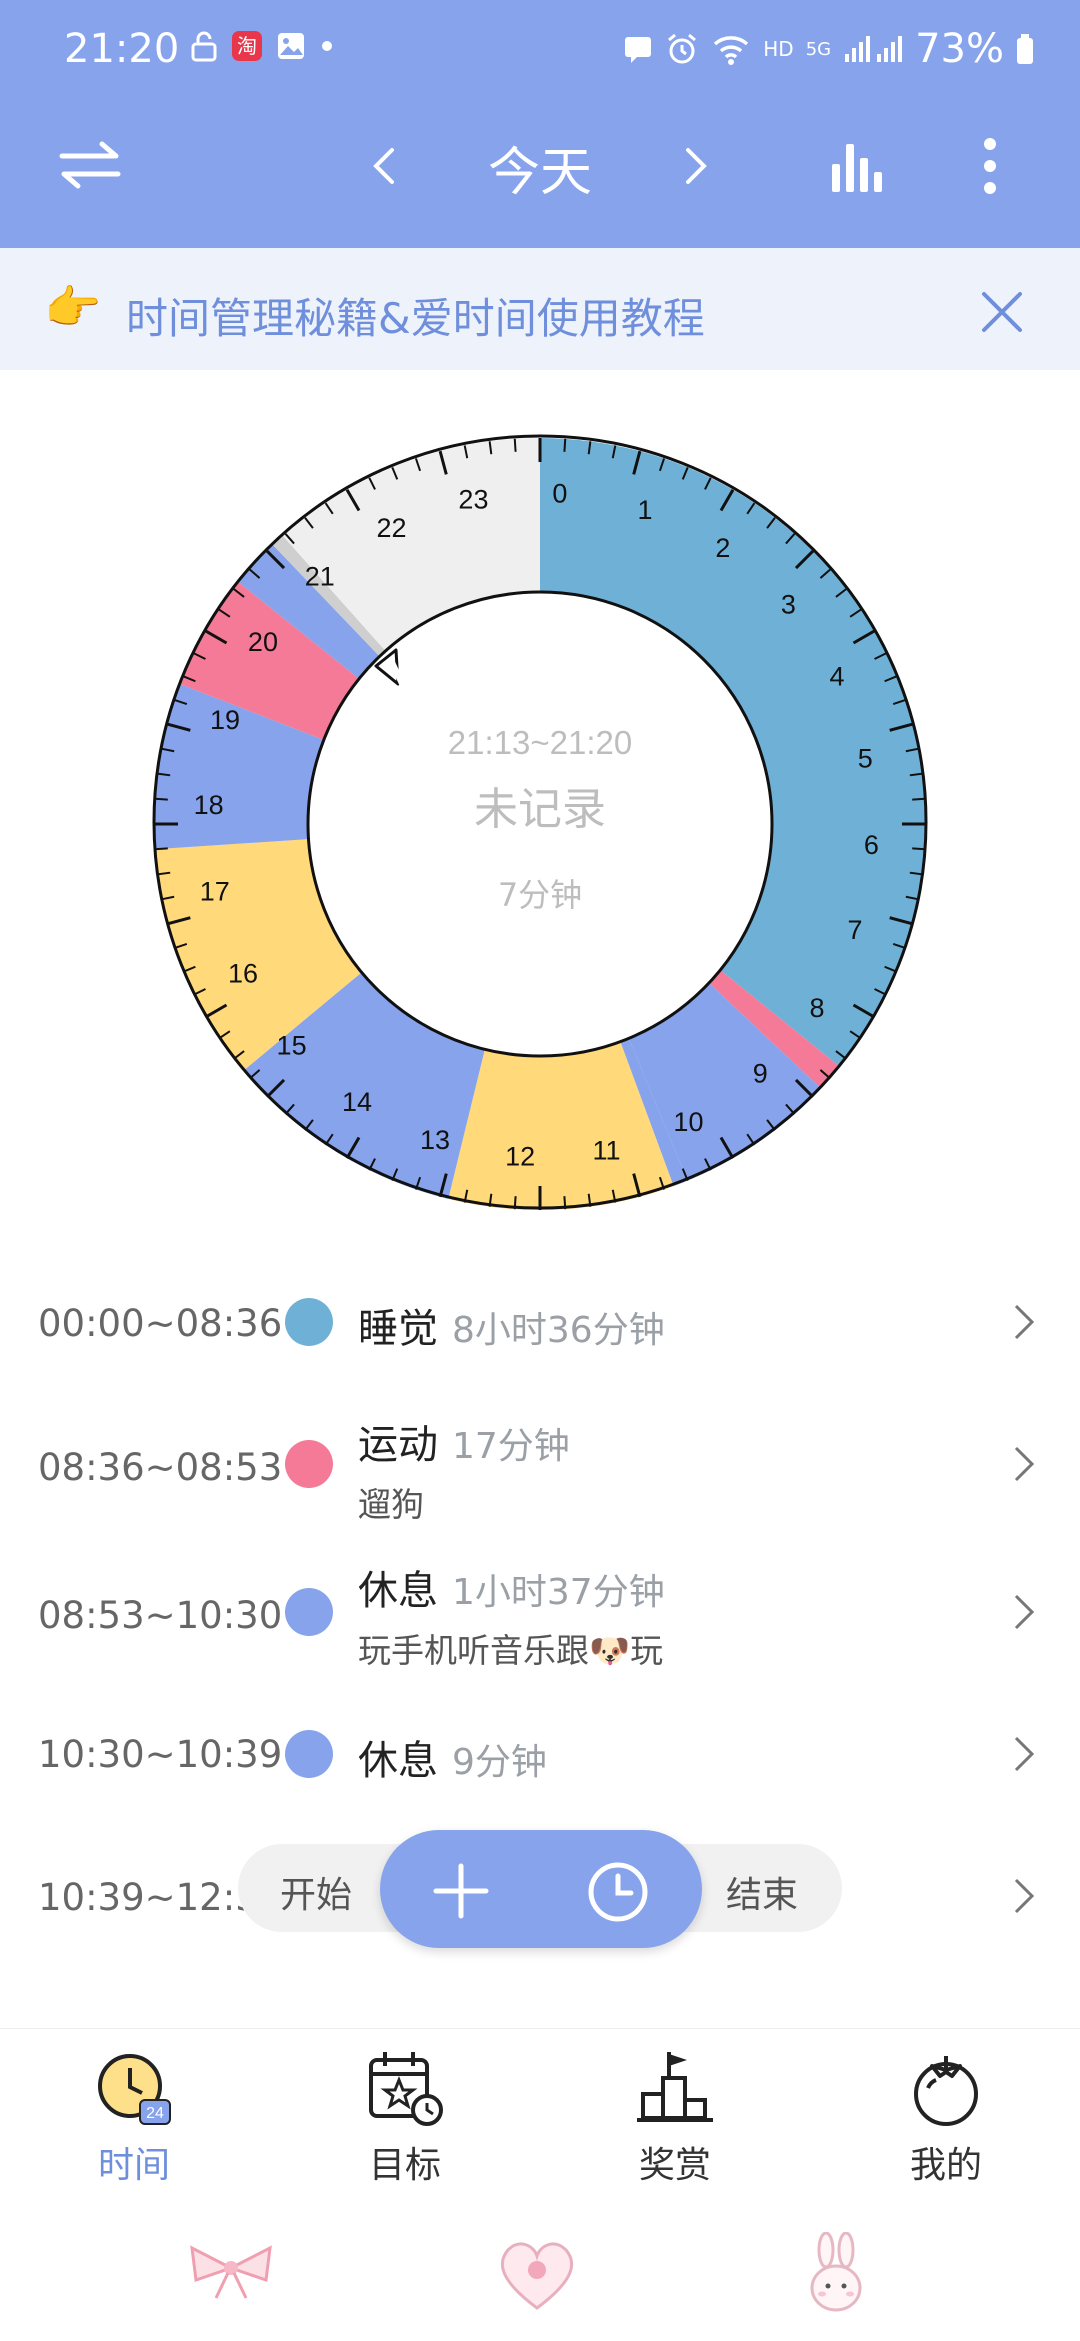  What do you see at coordinates (204, 46) in the screenshot?
I see `lock-icon` at bounding box center [204, 46].